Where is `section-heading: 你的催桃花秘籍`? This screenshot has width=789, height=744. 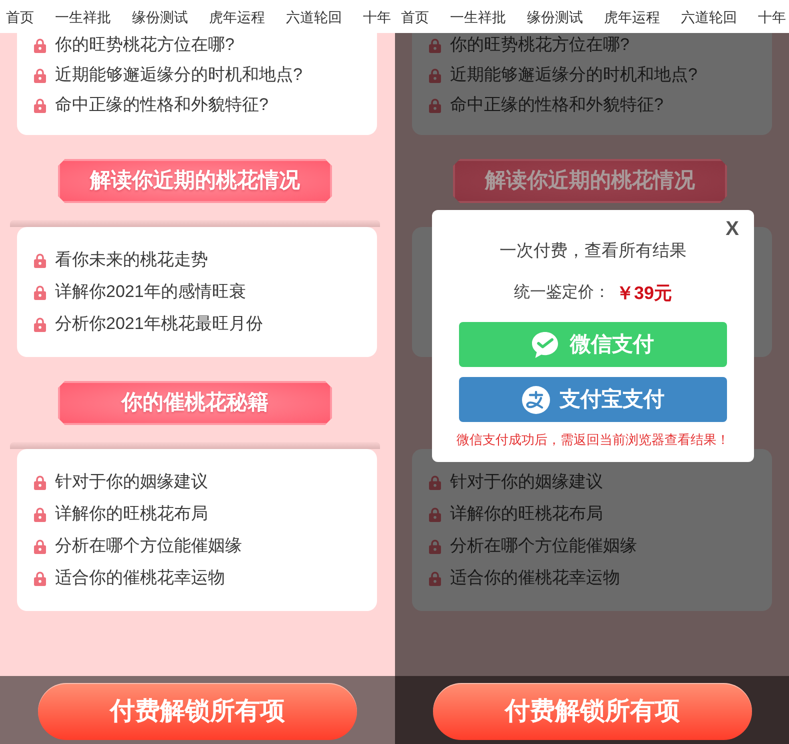 section-heading: 你的催桃花秘籍 is located at coordinates (195, 403).